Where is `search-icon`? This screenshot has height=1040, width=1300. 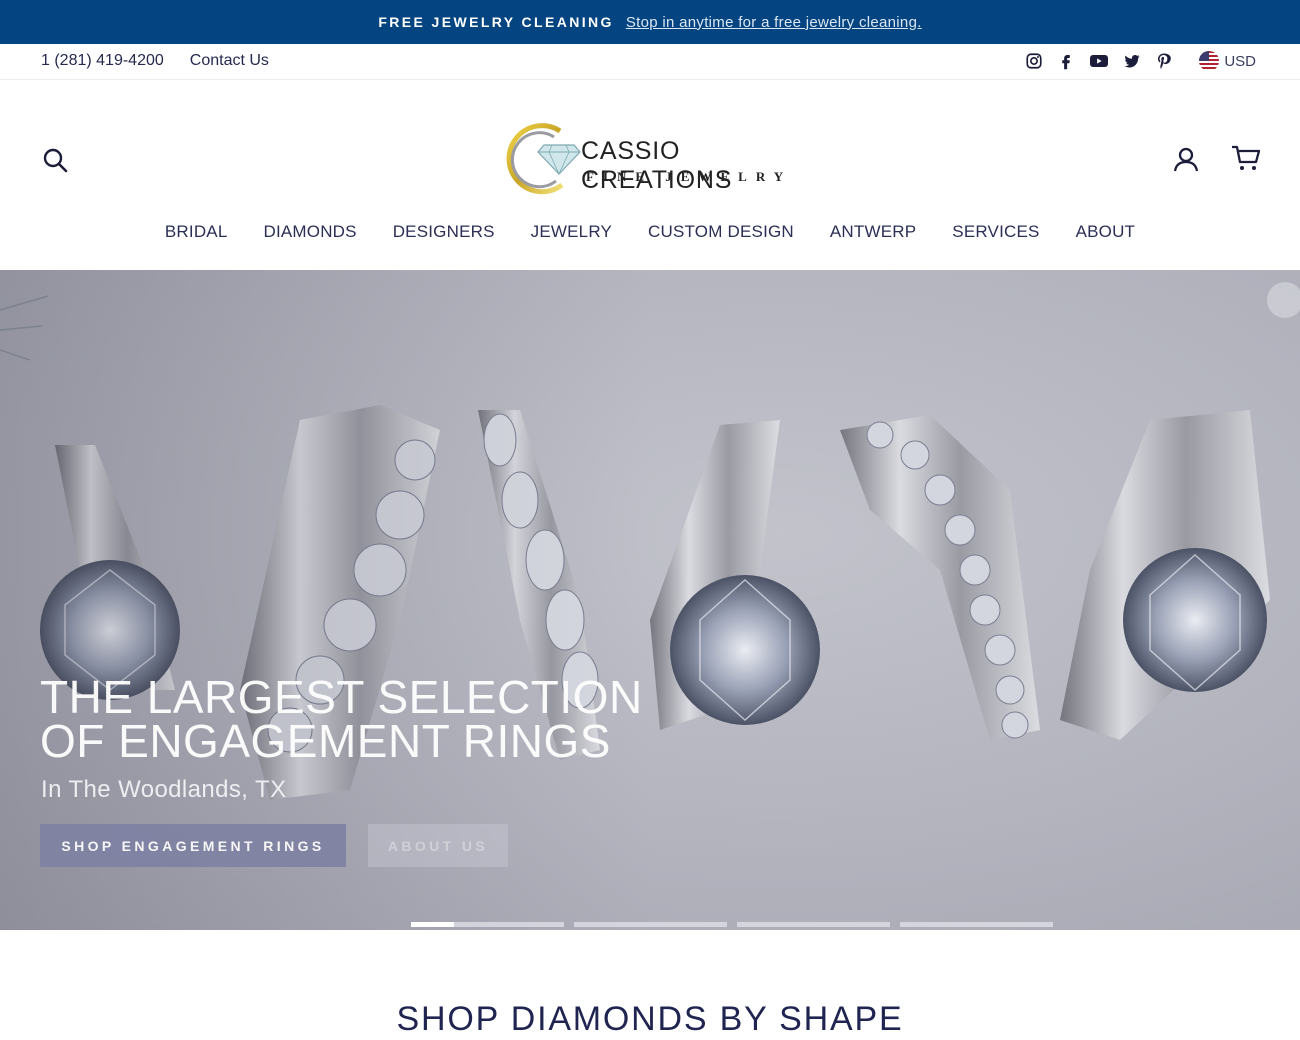
search-icon is located at coordinates (55, 160).